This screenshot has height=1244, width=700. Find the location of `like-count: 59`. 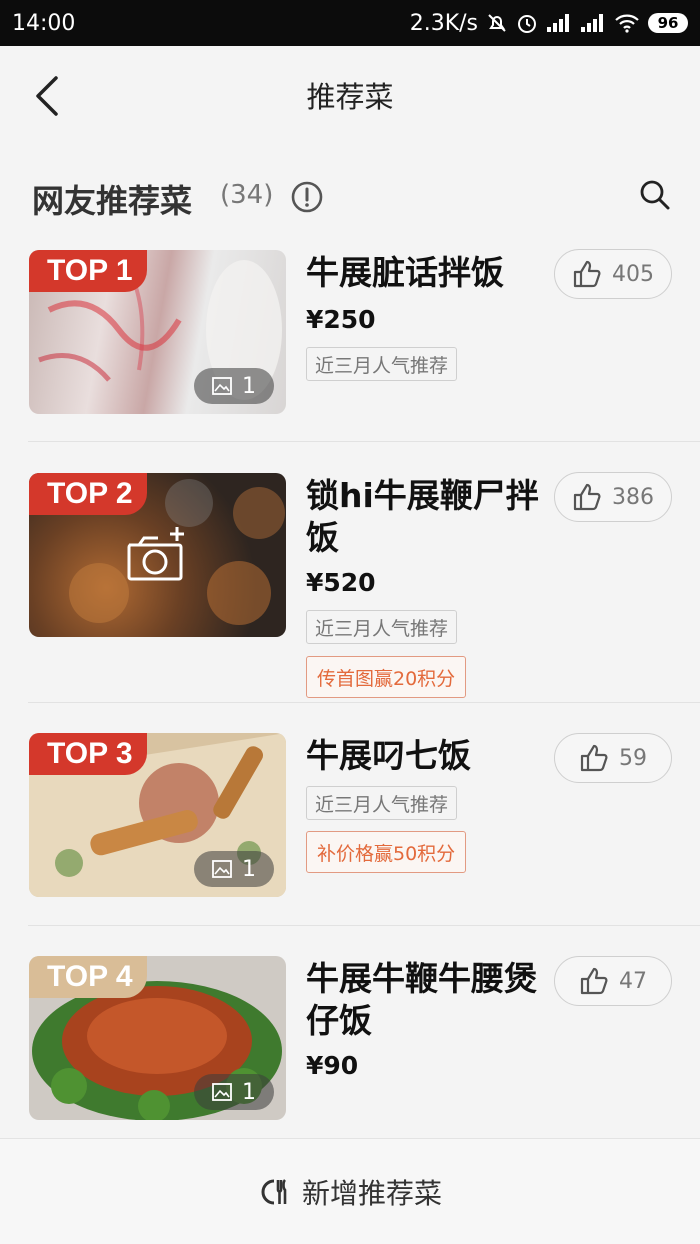

like-count: 59 is located at coordinates (633, 758).